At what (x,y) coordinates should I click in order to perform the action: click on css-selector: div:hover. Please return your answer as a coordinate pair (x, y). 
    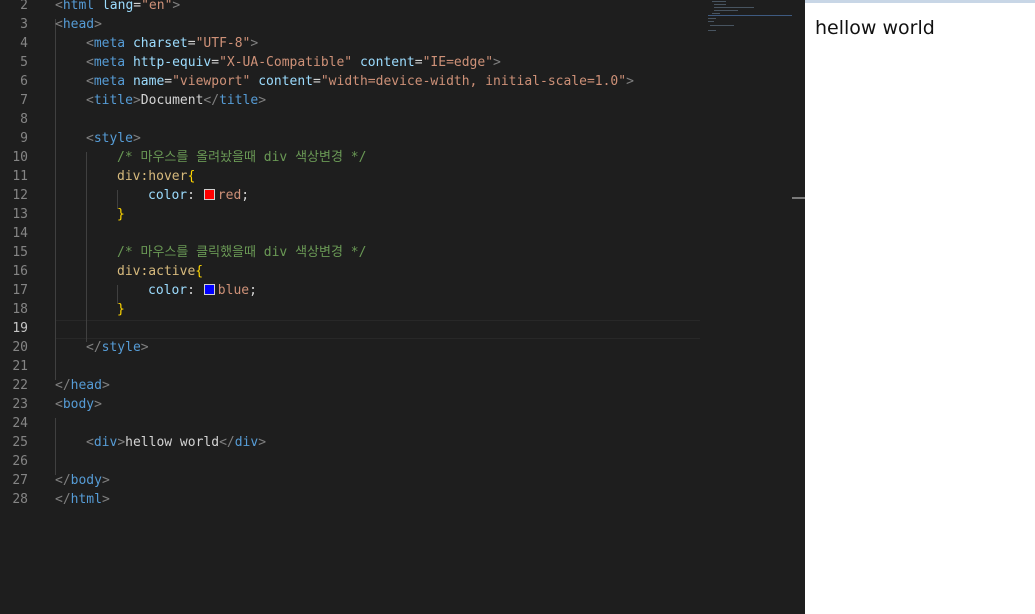
    Looking at the image, I should click on (152, 176).